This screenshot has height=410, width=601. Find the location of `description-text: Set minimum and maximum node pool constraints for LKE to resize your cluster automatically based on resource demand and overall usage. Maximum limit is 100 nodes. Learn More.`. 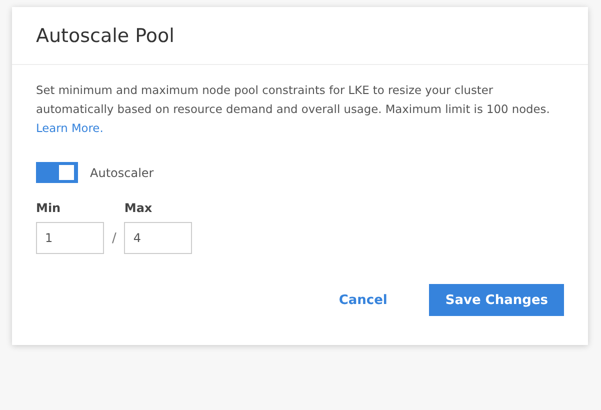

description-text: Set minimum and maximum node pool constraints for LKE to resize your cluster automatically based on resource demand and overall usage. Maximum limit is 100 nodes. Learn More. is located at coordinates (293, 109).